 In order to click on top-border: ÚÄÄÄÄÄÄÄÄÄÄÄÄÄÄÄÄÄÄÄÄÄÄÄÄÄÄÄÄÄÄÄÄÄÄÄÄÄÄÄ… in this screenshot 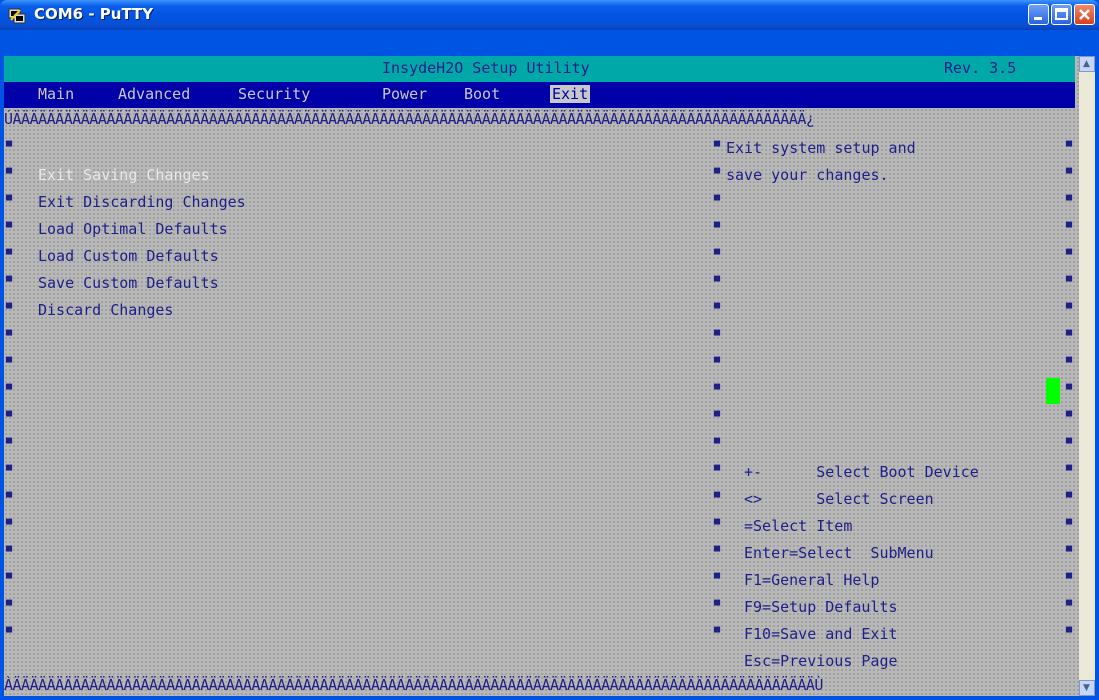, I will do `click(409, 119)`.